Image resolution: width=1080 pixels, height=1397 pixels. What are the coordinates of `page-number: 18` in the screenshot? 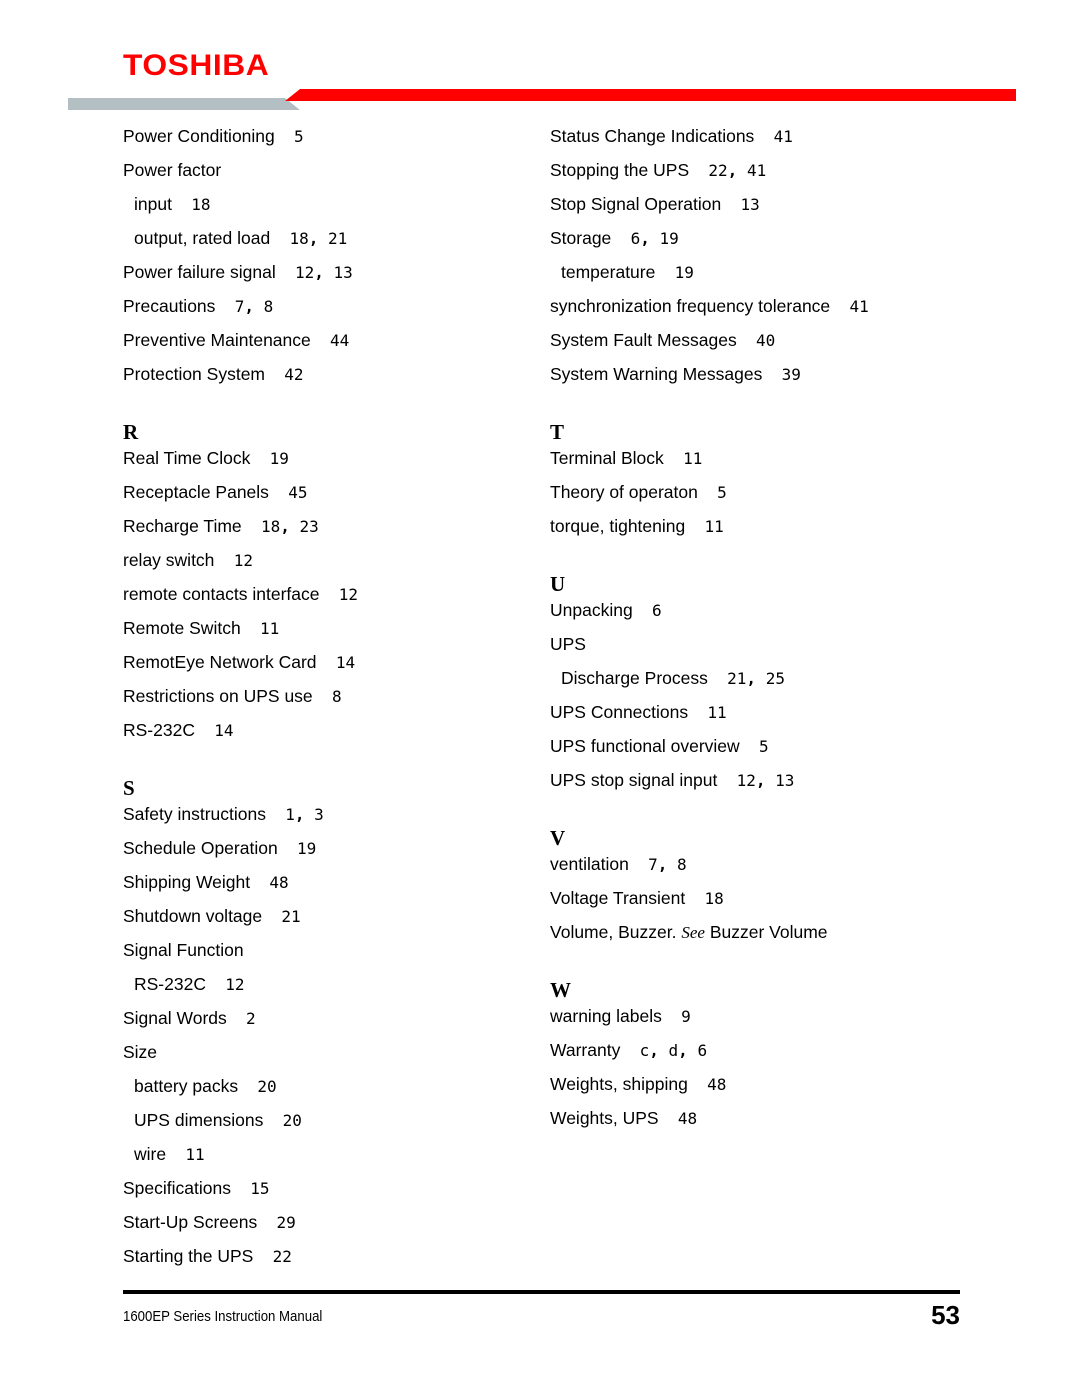 It's located at (714, 898).